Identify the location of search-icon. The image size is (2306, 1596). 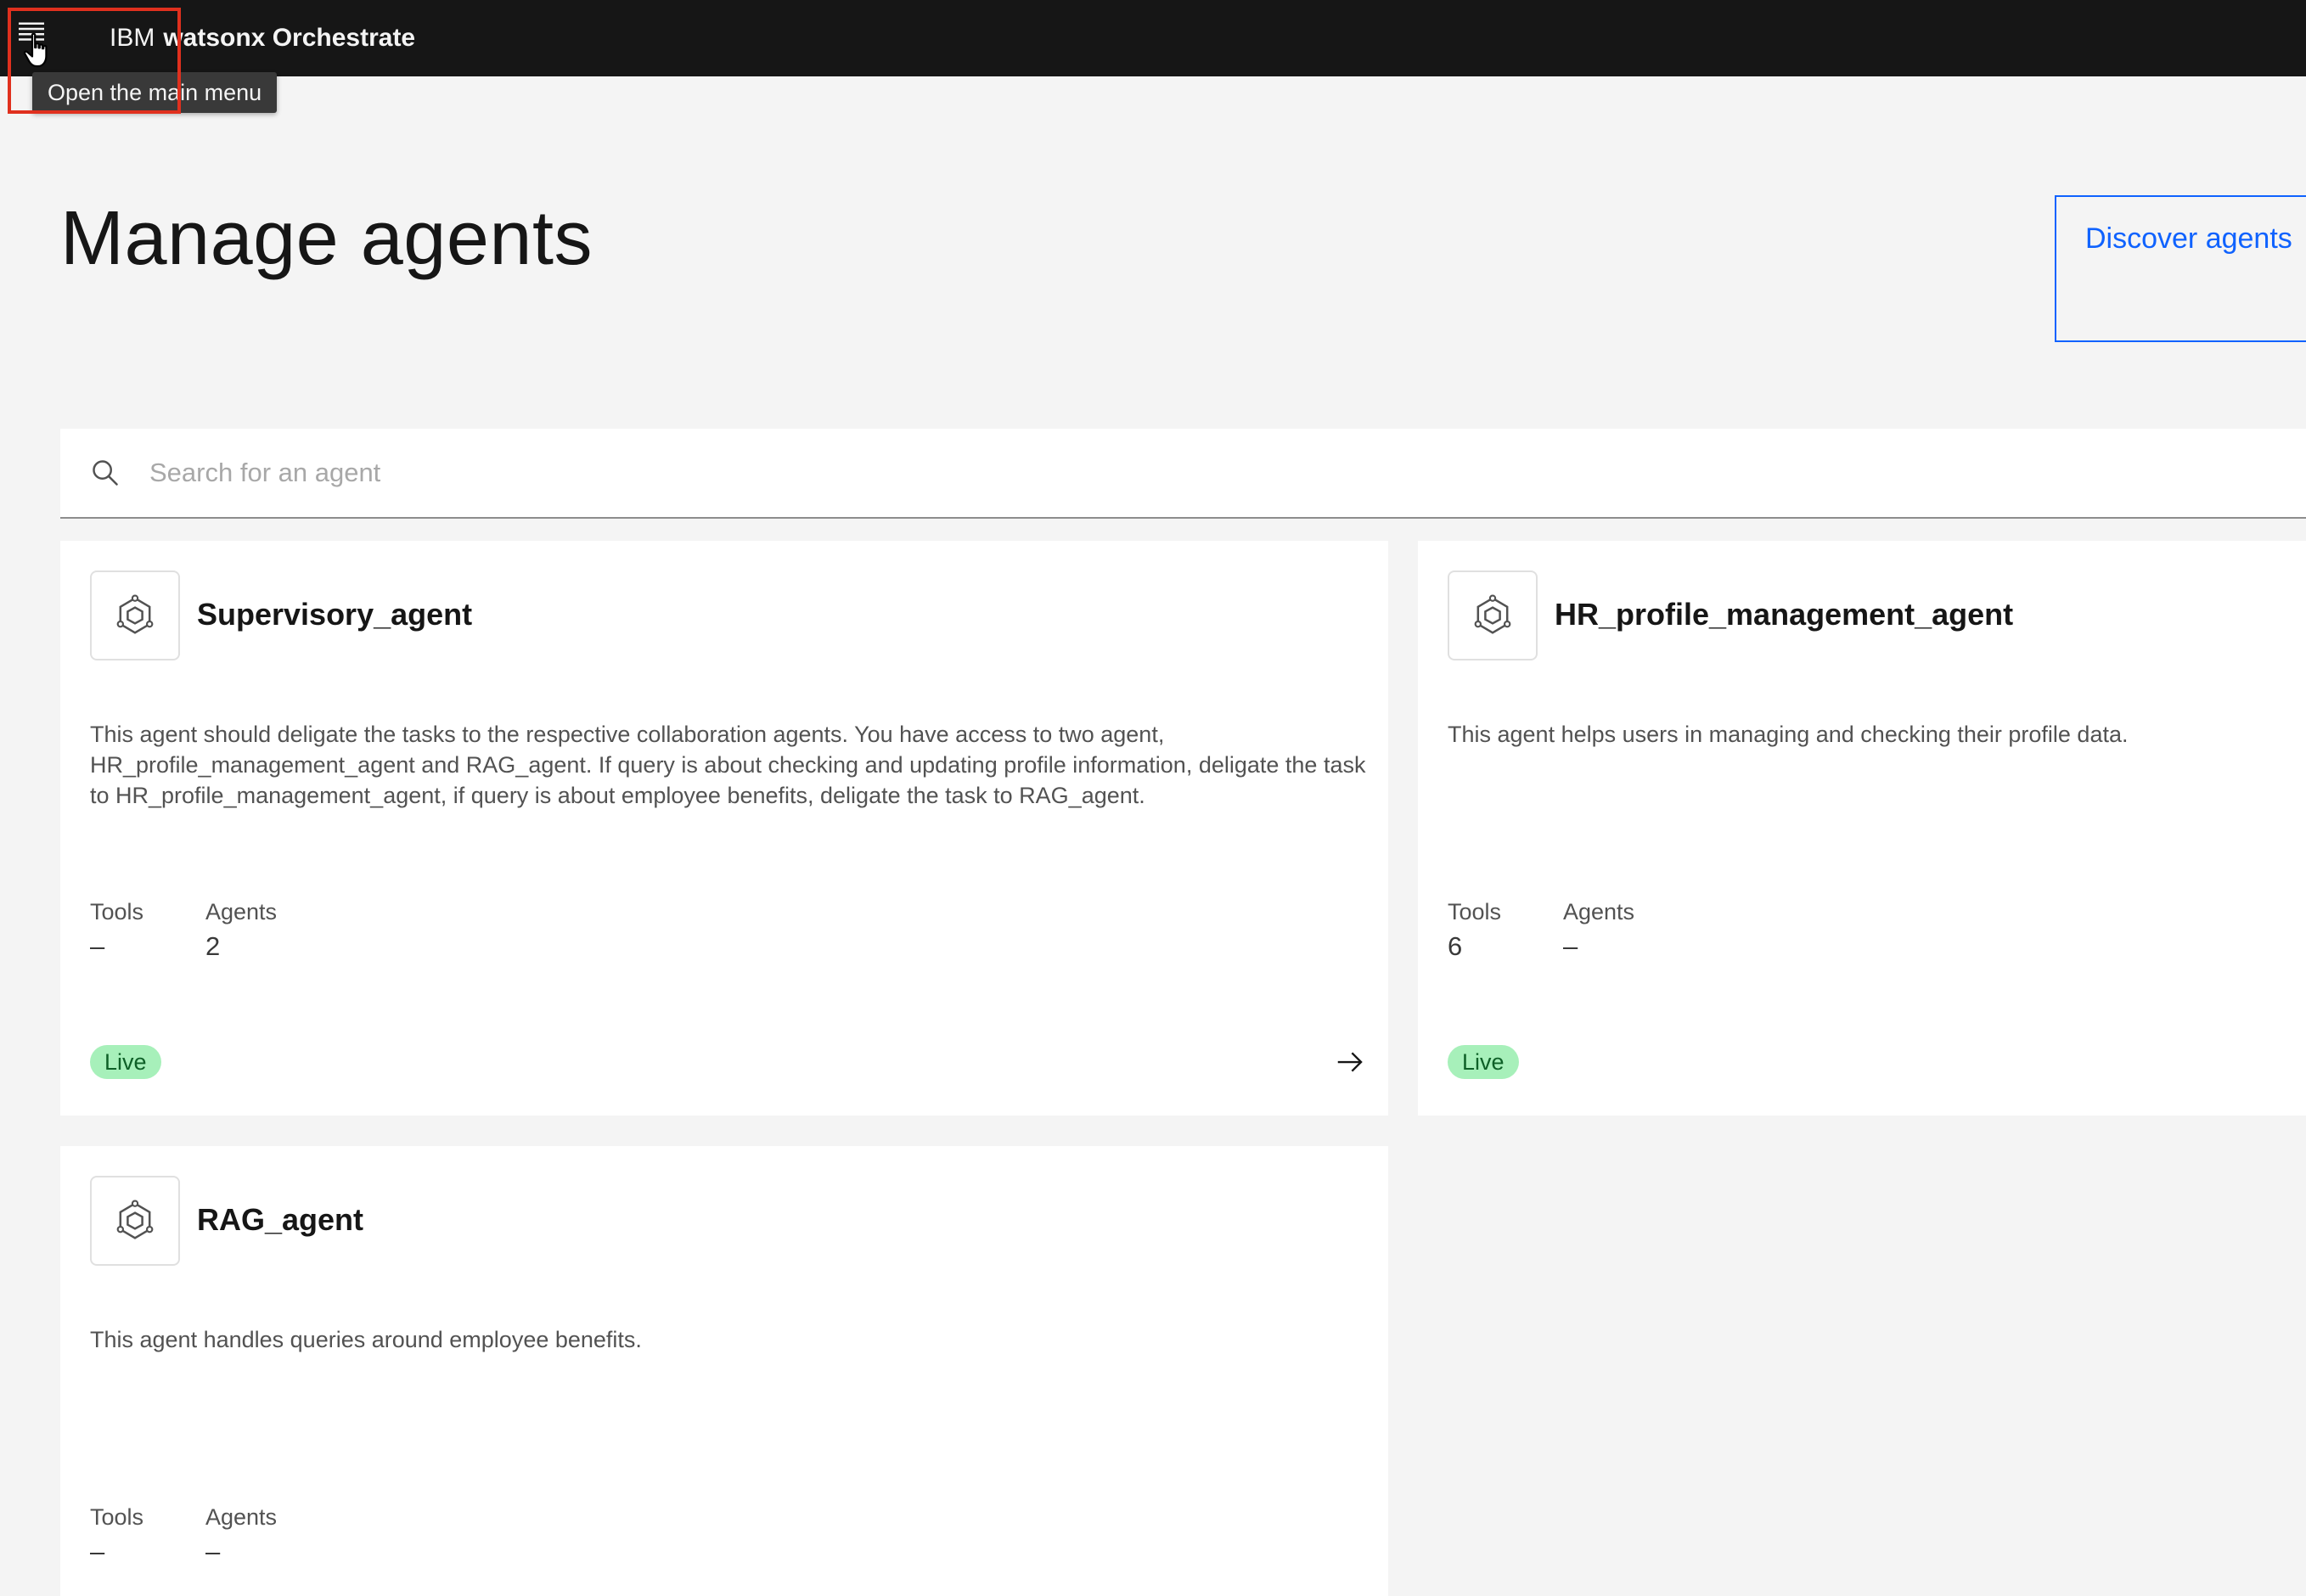
(105, 473).